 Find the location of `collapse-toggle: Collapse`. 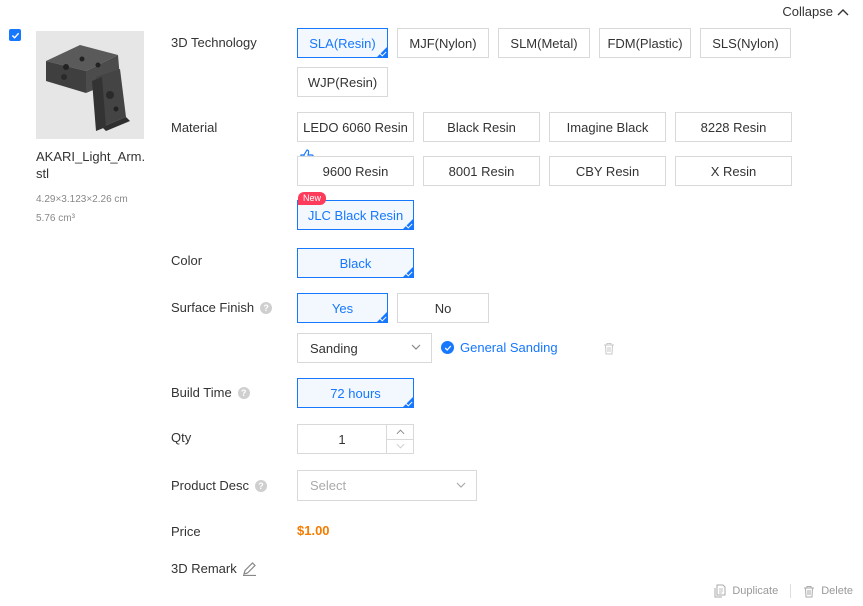

collapse-toggle: Collapse is located at coordinates (815, 11).